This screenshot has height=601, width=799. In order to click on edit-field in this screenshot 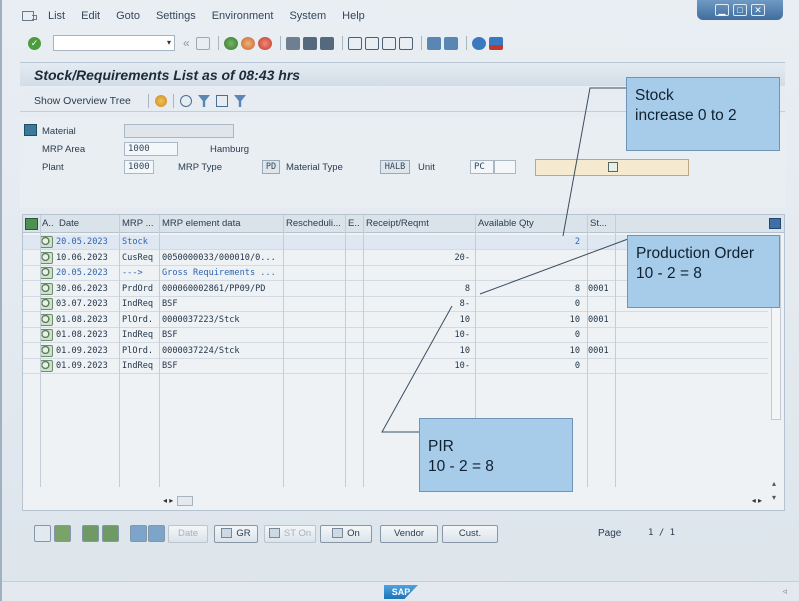, I will do `click(612, 167)`.